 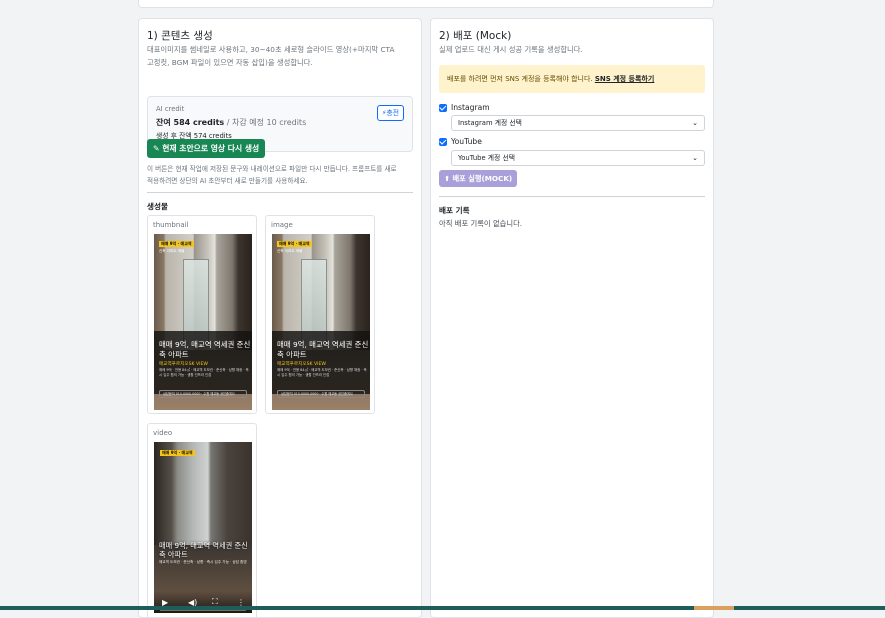 What do you see at coordinates (714, 608) in the screenshot?
I see `bottom-bar-accent` at bounding box center [714, 608].